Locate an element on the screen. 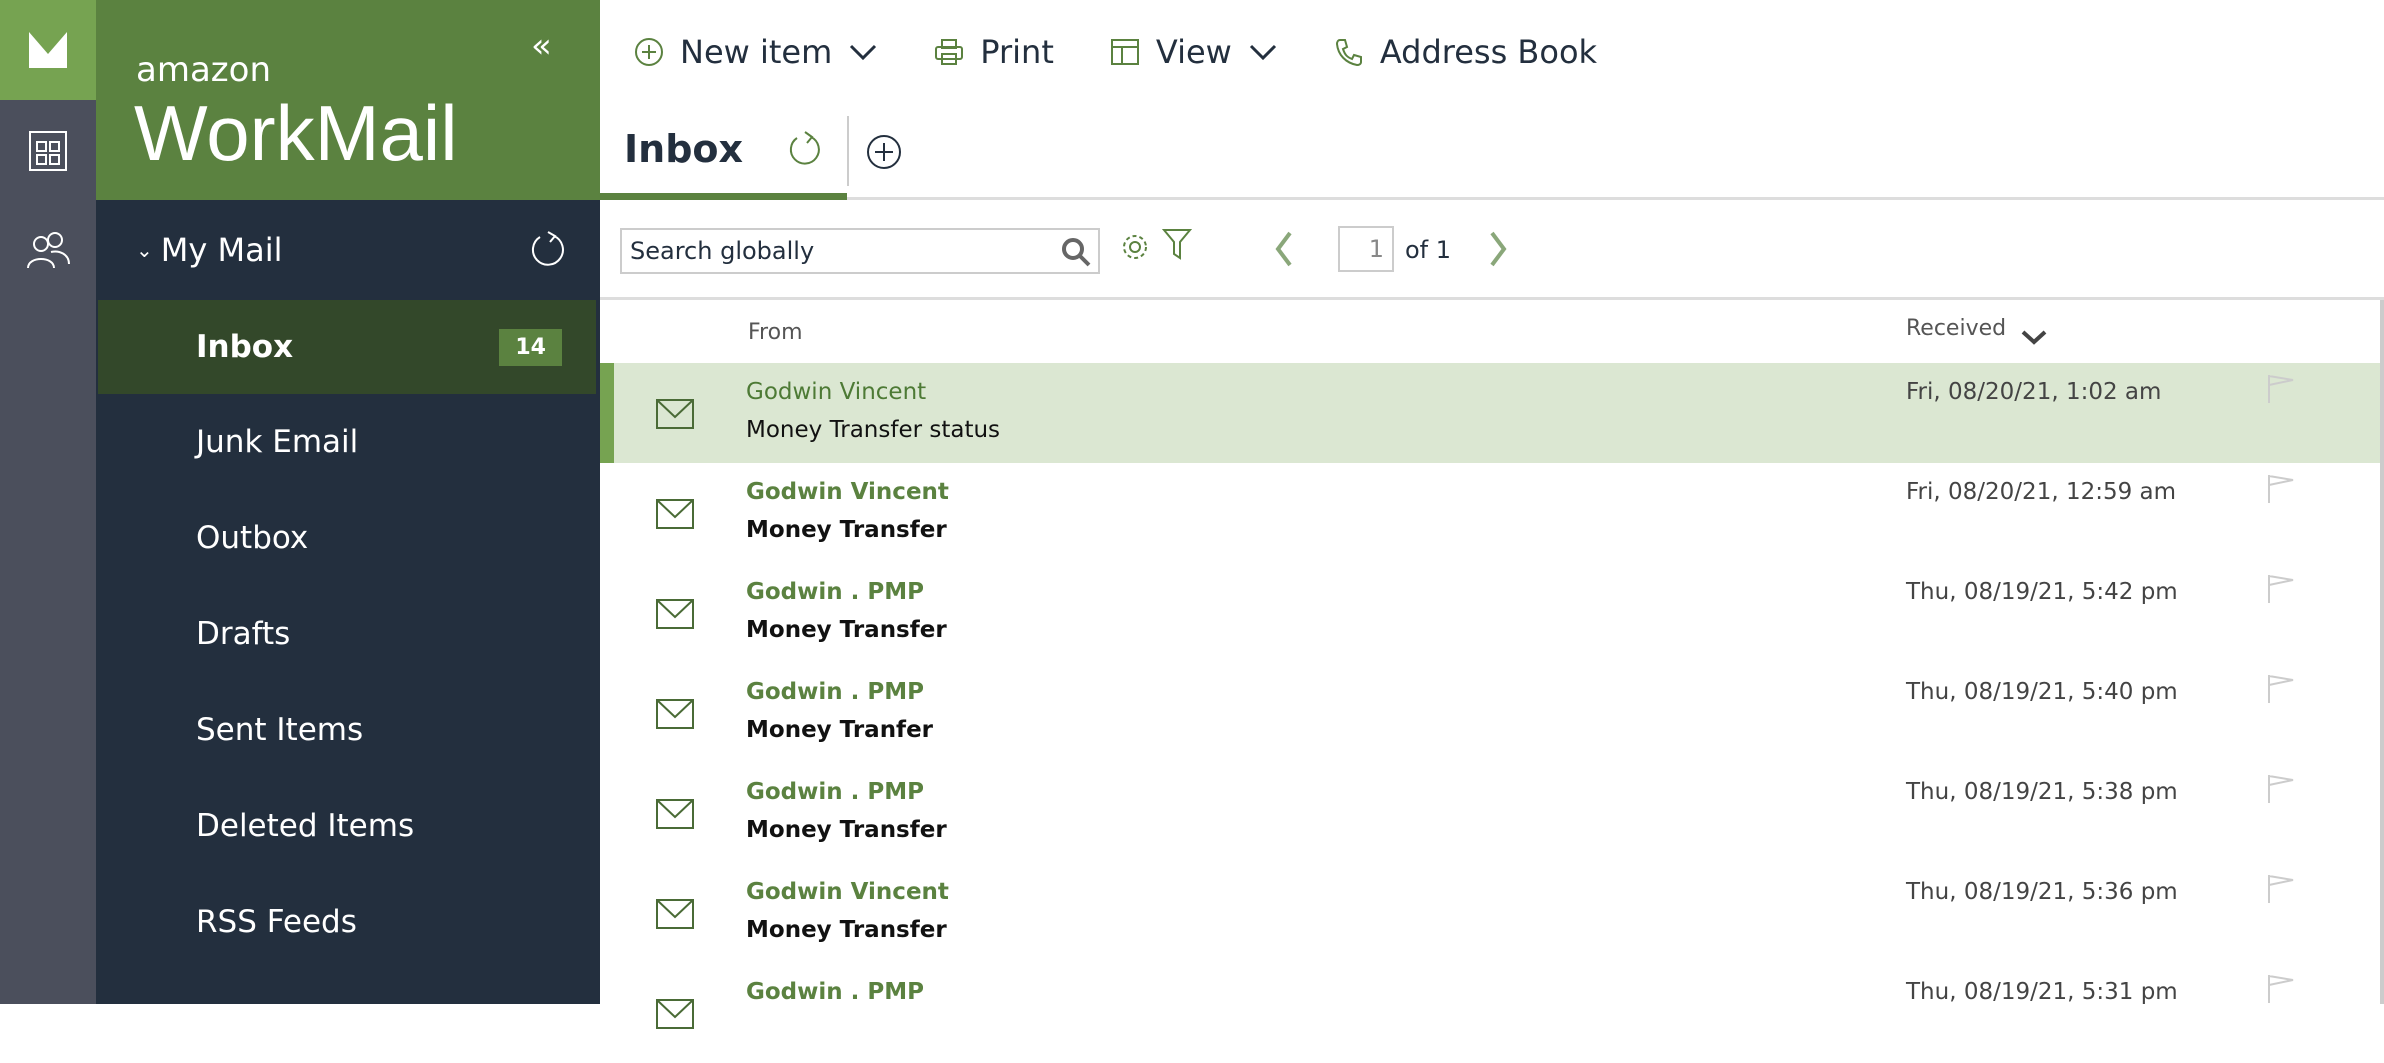  label: Print is located at coordinates (1017, 52).